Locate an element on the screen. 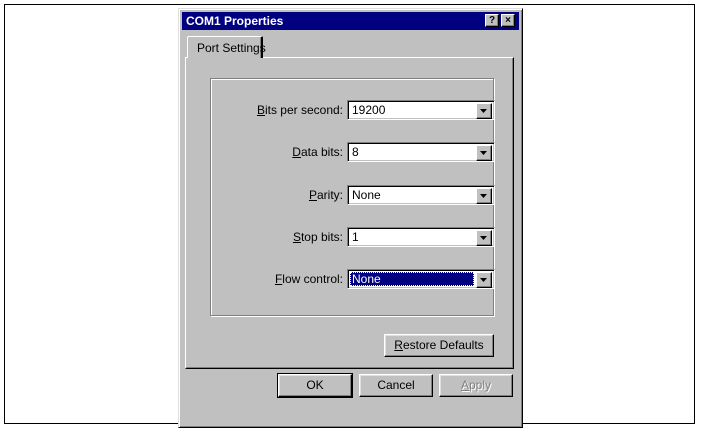  flow-control-dropdown-button is located at coordinates (484, 280).